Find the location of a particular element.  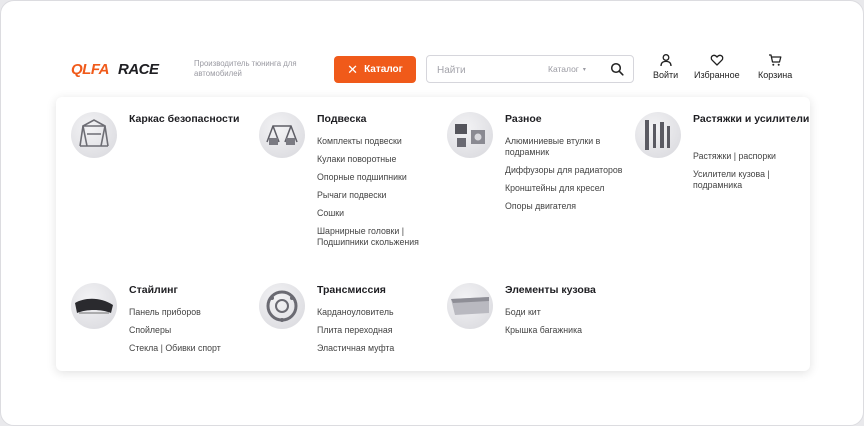

strut-bars-icon is located at coordinates (658, 135).